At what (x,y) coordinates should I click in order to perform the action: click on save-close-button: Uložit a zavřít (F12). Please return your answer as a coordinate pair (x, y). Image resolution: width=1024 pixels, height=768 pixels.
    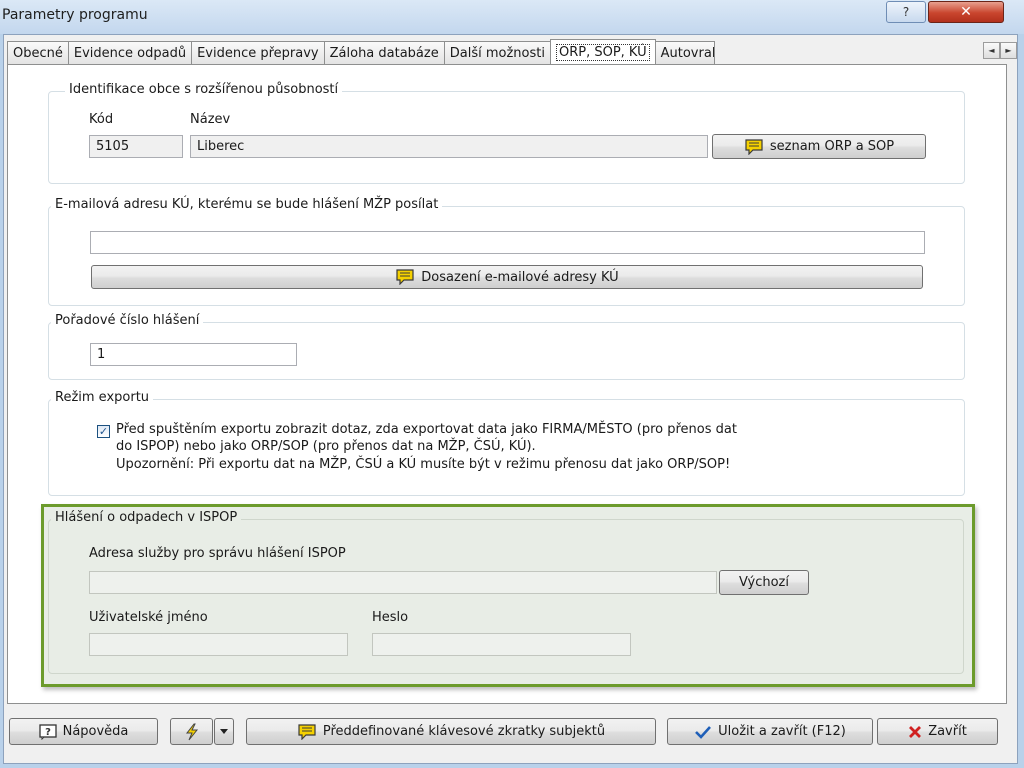
    Looking at the image, I should click on (770, 731).